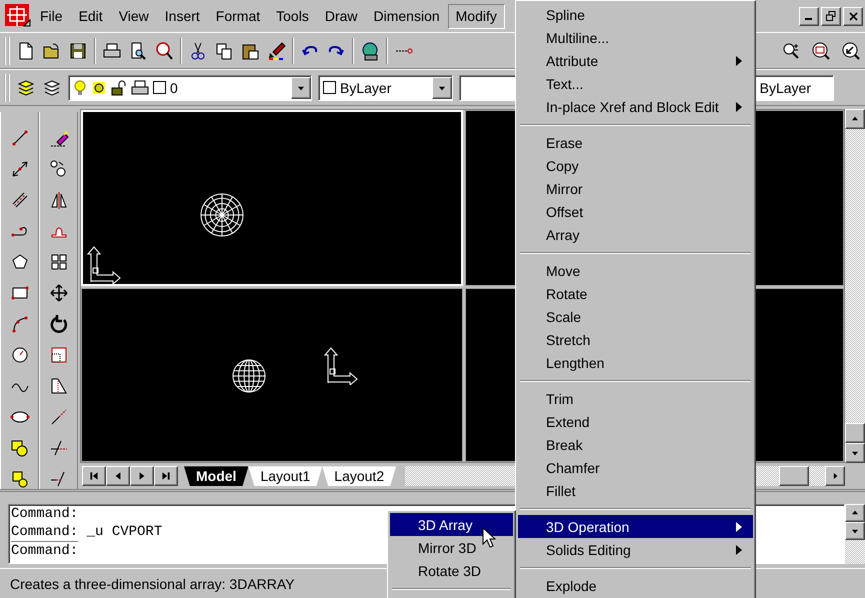 The image size is (865, 598). I want to click on mouse-pointer-icon, so click(489, 538).